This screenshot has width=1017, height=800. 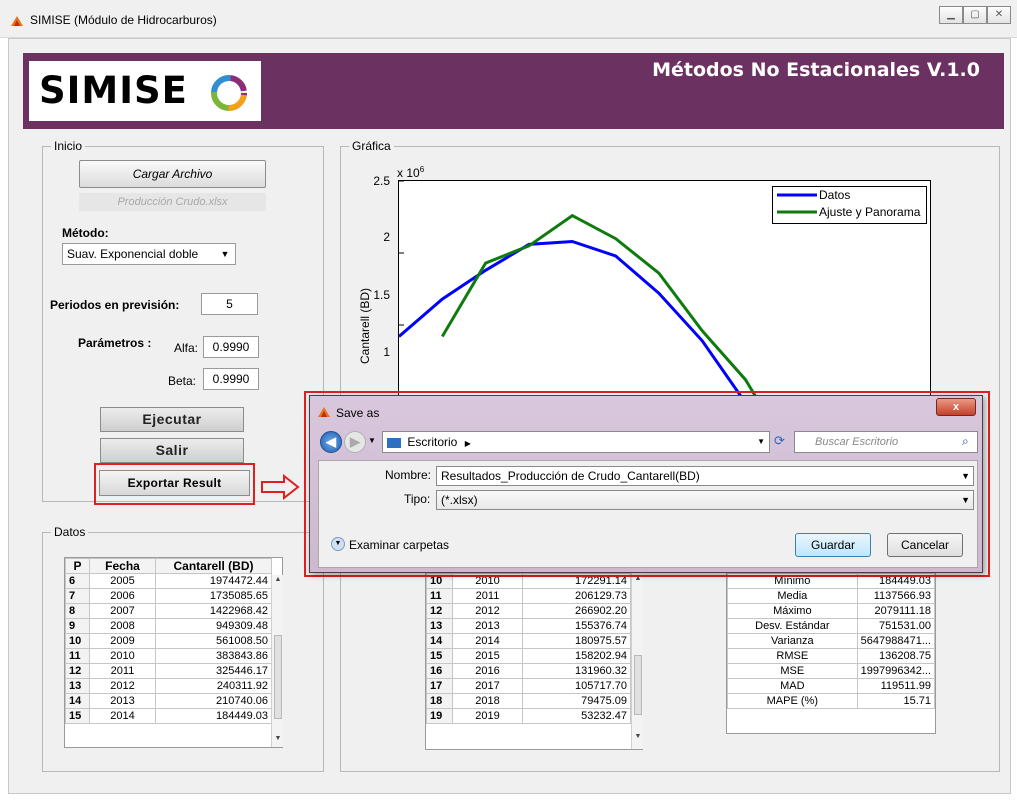 What do you see at coordinates (792, 626) in the screenshot?
I see `table-cell: Desv. Estándar` at bounding box center [792, 626].